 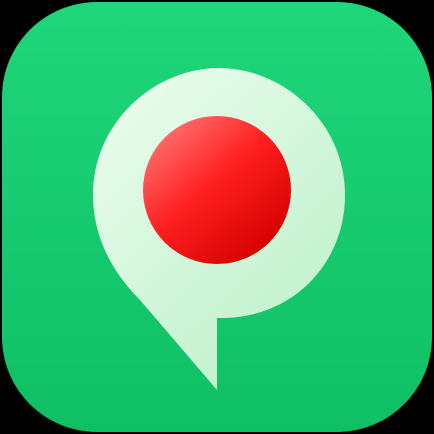 I want to click on record-dot-icon, so click(x=217, y=190).